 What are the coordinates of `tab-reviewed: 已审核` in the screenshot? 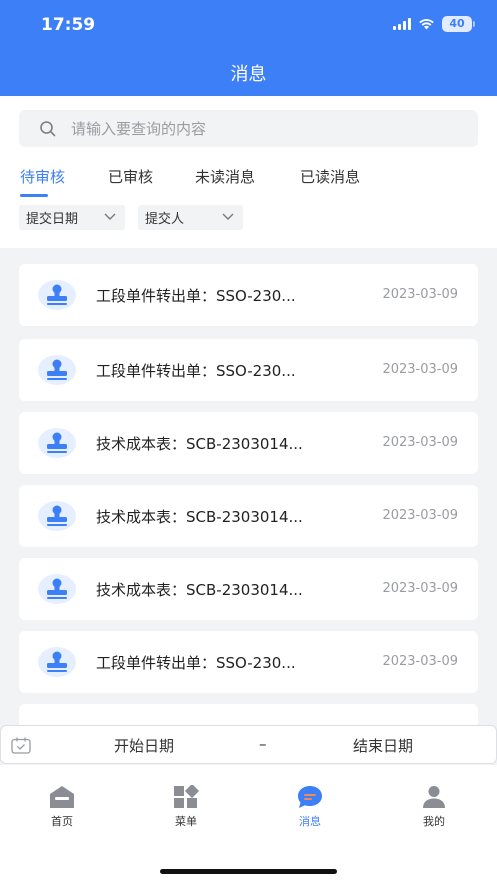 It's located at (130, 176).